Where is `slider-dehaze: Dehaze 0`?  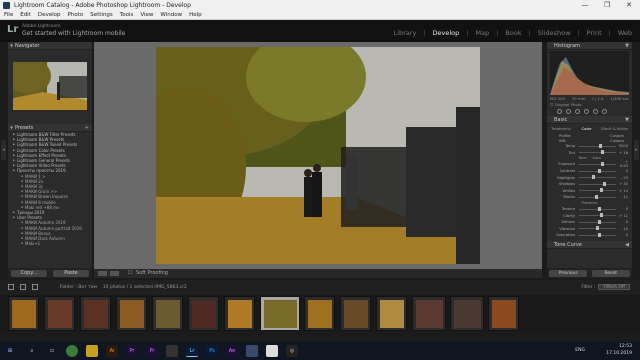 slider-dehaze: Dehaze 0 is located at coordinates (589, 222).